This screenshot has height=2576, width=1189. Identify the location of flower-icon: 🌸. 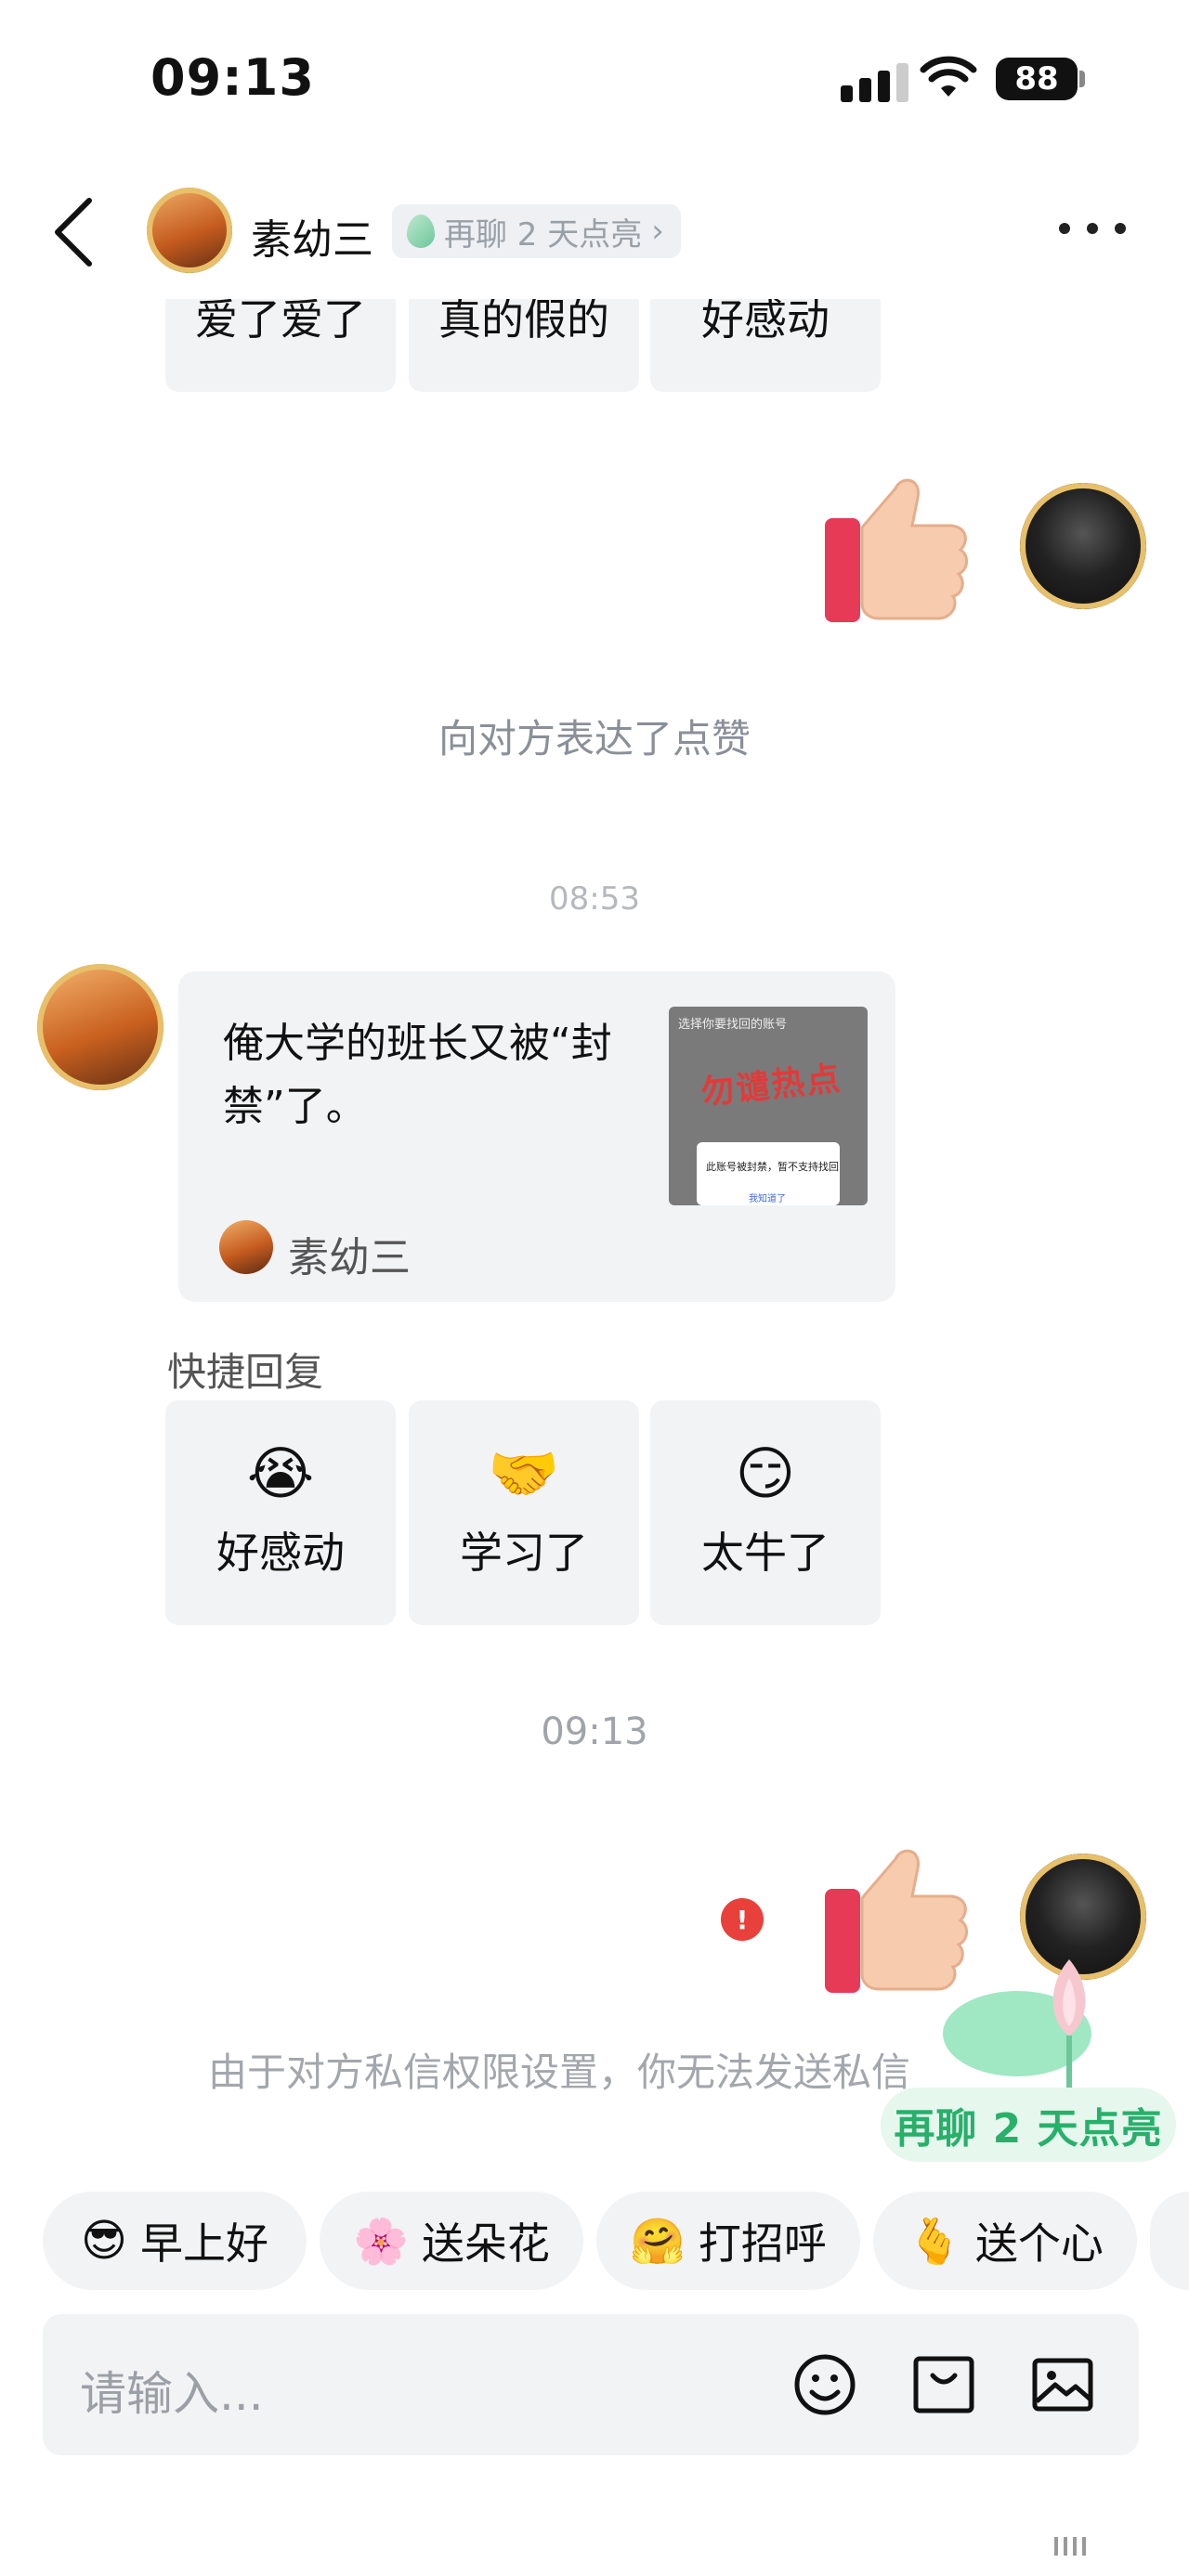
(381, 2242).